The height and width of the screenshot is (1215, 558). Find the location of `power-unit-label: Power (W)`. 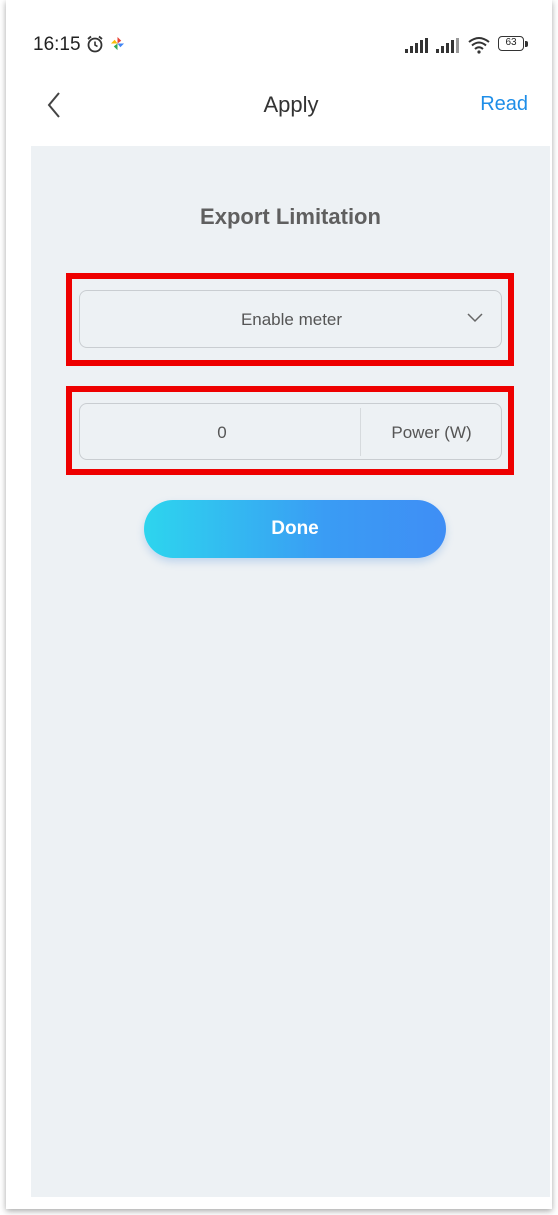

power-unit-label: Power (W) is located at coordinates (431, 432).